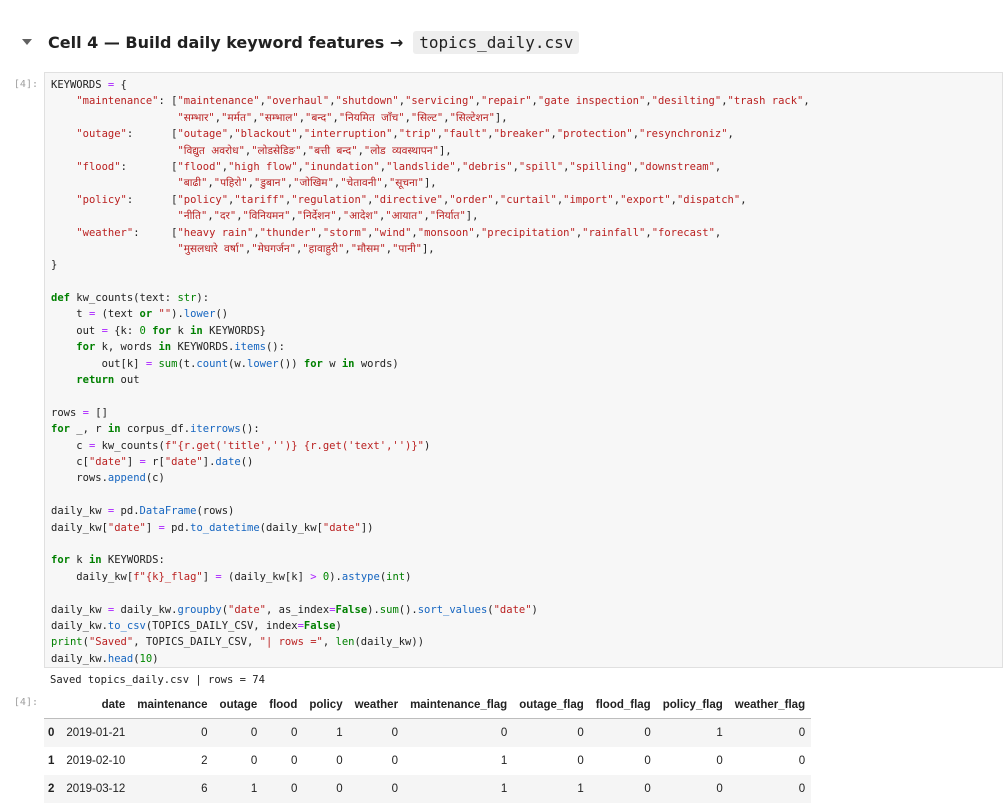 The image size is (1003, 810). What do you see at coordinates (140, 314) in the screenshot?
I see `code-line: t = (text or "").lower()` at bounding box center [140, 314].